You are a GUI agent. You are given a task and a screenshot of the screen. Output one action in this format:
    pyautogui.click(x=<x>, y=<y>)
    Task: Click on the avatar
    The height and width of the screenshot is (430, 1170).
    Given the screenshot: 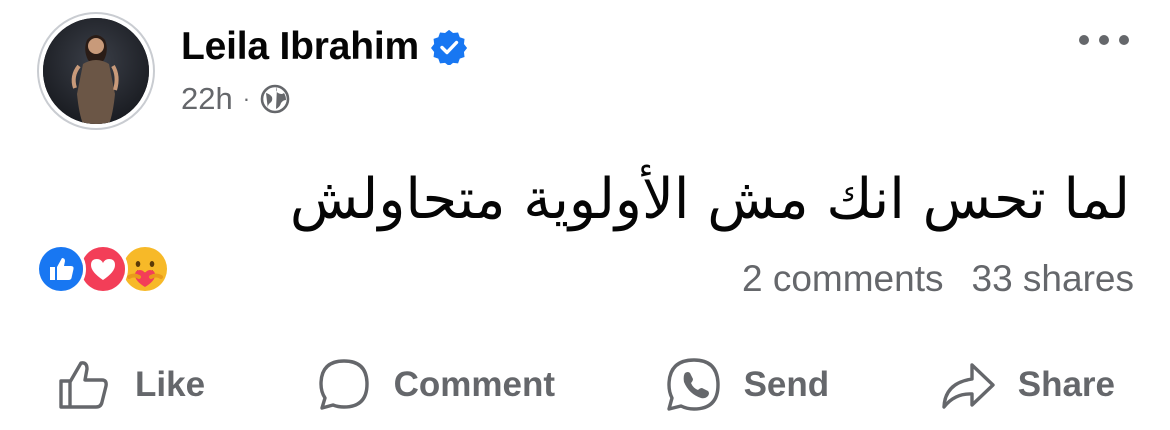 What is the action you would take?
    pyautogui.click(x=96, y=71)
    